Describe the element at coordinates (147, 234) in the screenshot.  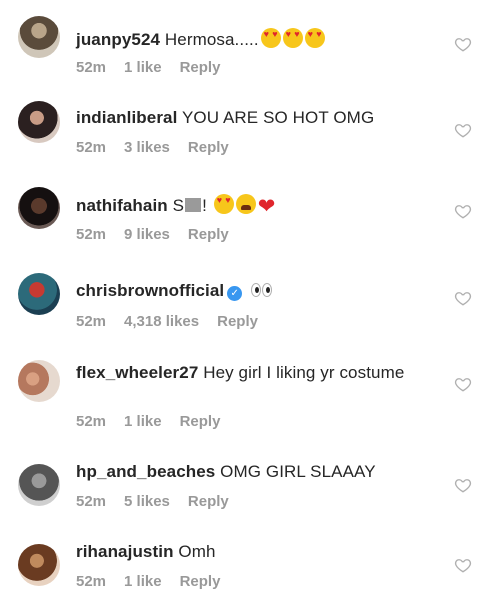
I see `comment-likes: 9 likes` at that location.